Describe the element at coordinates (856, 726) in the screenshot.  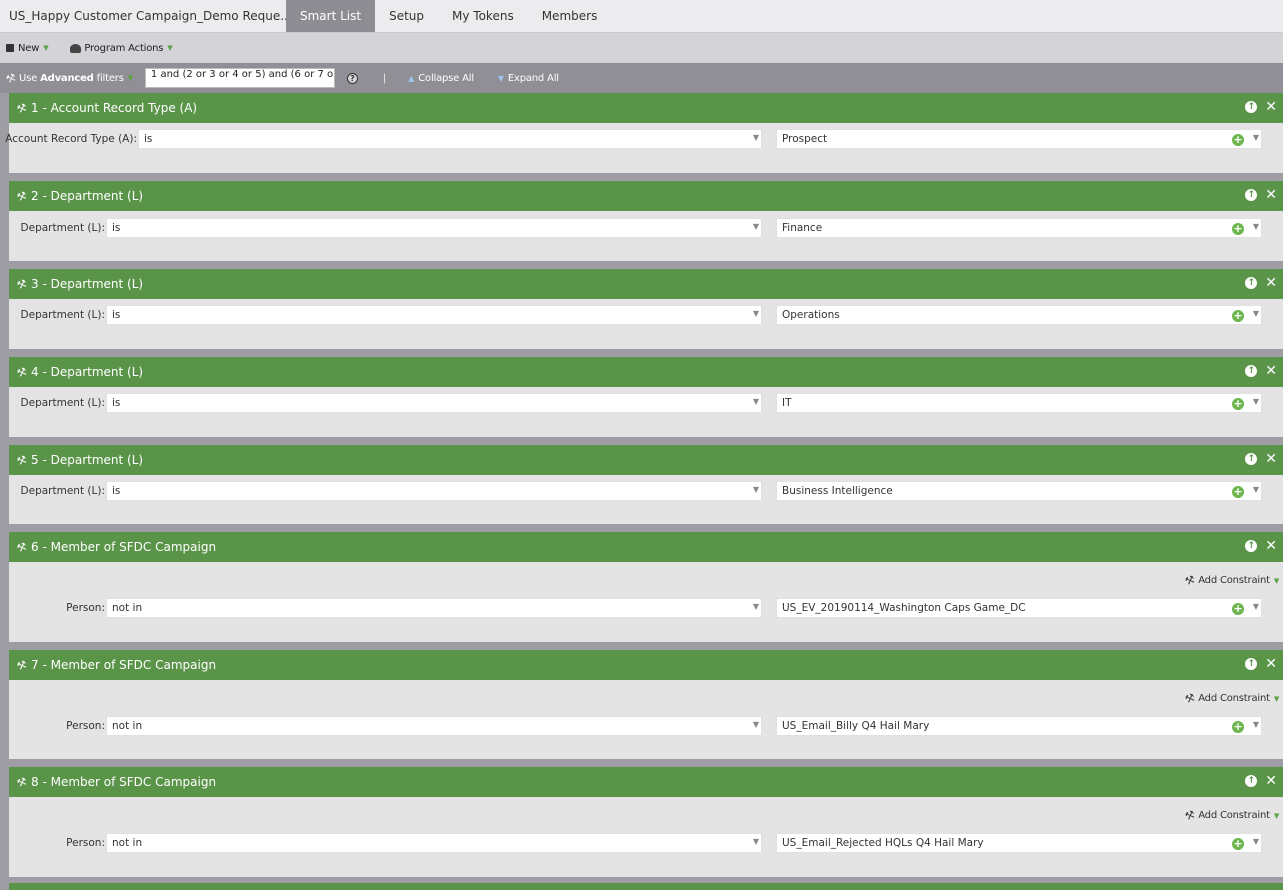
I see `value-text: US_Email_Billy Q4 Hail Mary` at that location.